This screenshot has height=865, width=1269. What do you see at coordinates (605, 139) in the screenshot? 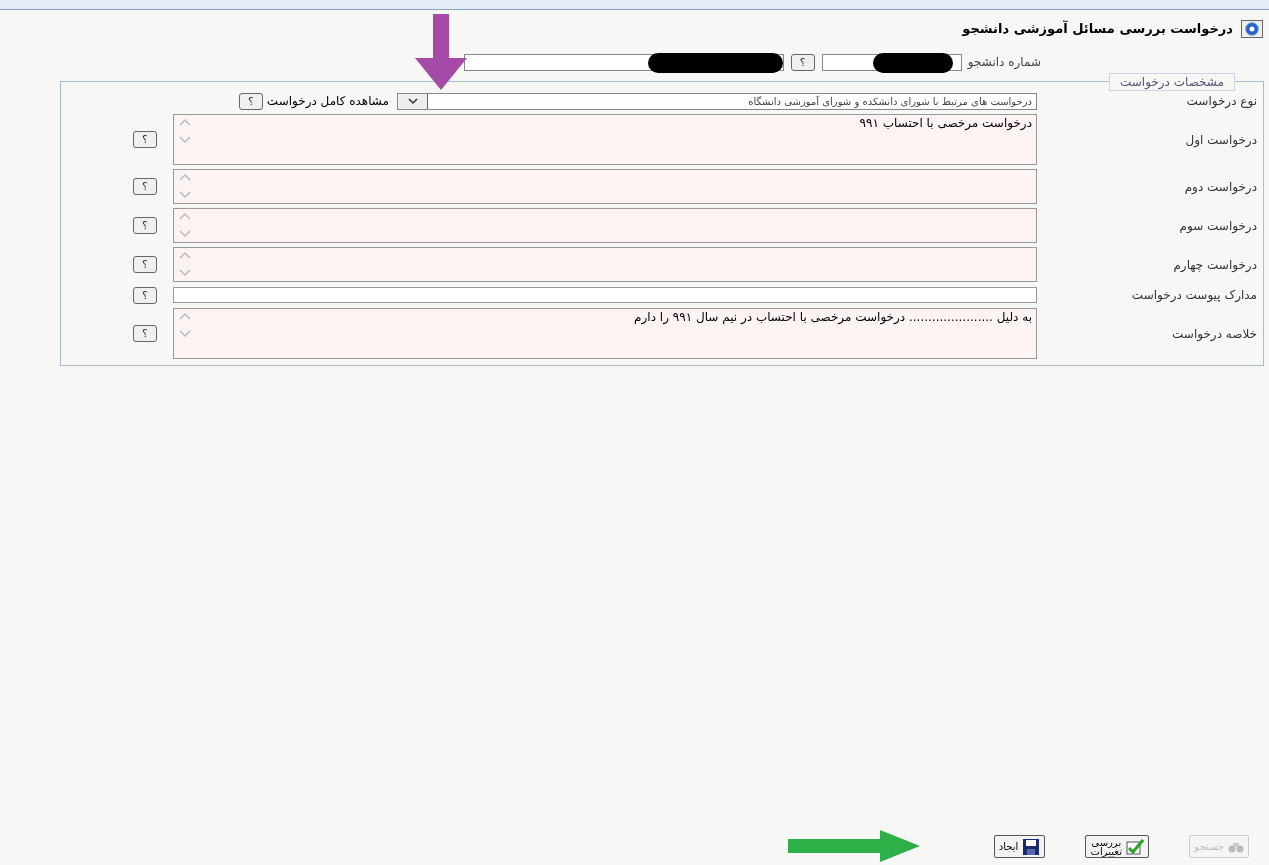
I see `request-text-area: درخواست مرخصی با احتساب ۹۹۱` at bounding box center [605, 139].